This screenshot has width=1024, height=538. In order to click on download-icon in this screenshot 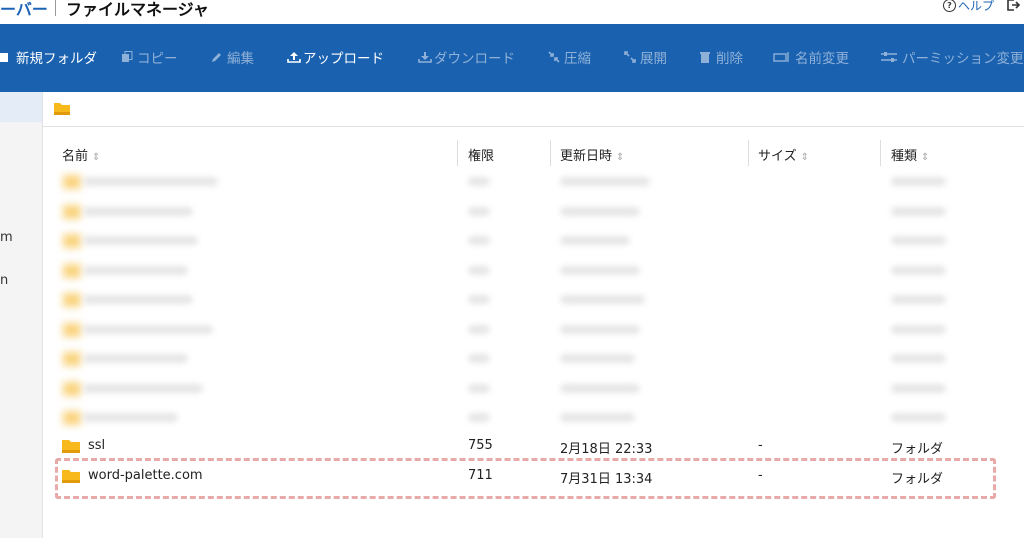, I will do `click(425, 57)`.